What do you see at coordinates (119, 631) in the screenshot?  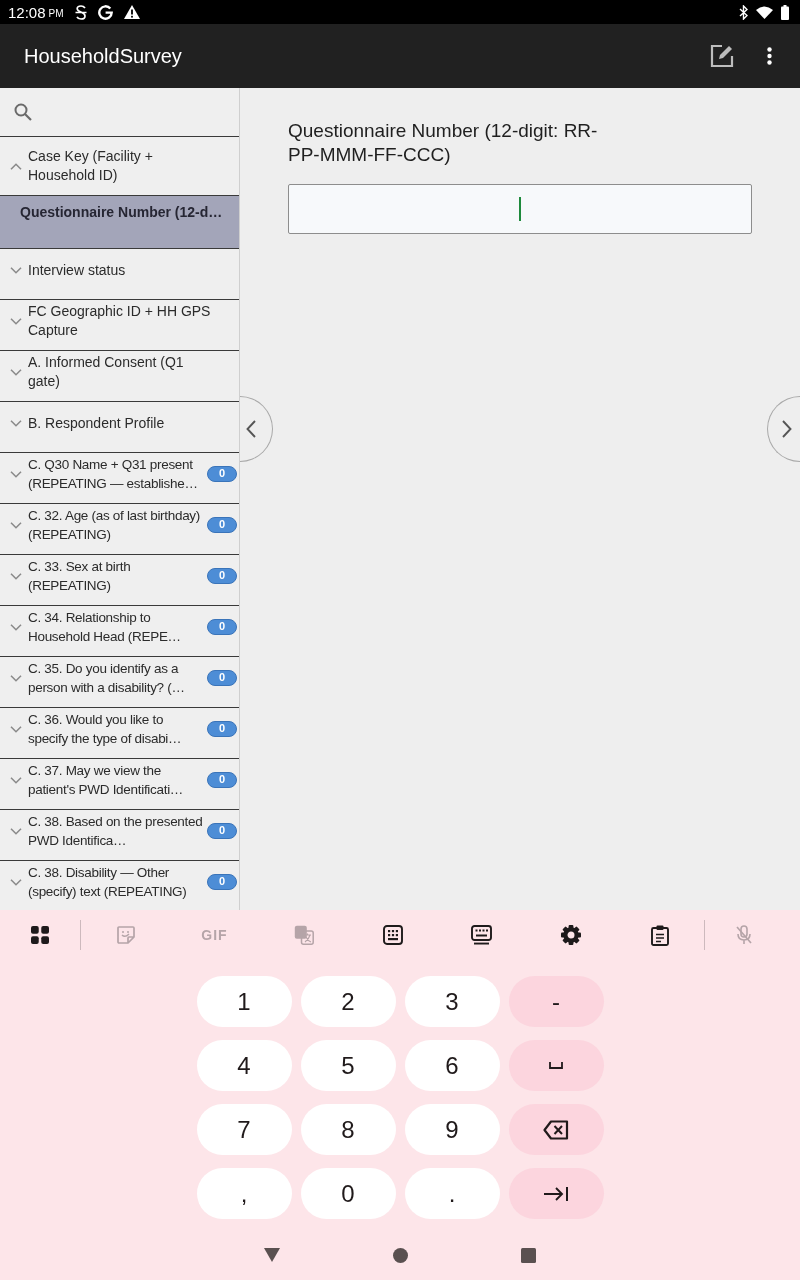 I see `section-item: C. 34. Relationship to Household Head (REPE… 0` at bounding box center [119, 631].